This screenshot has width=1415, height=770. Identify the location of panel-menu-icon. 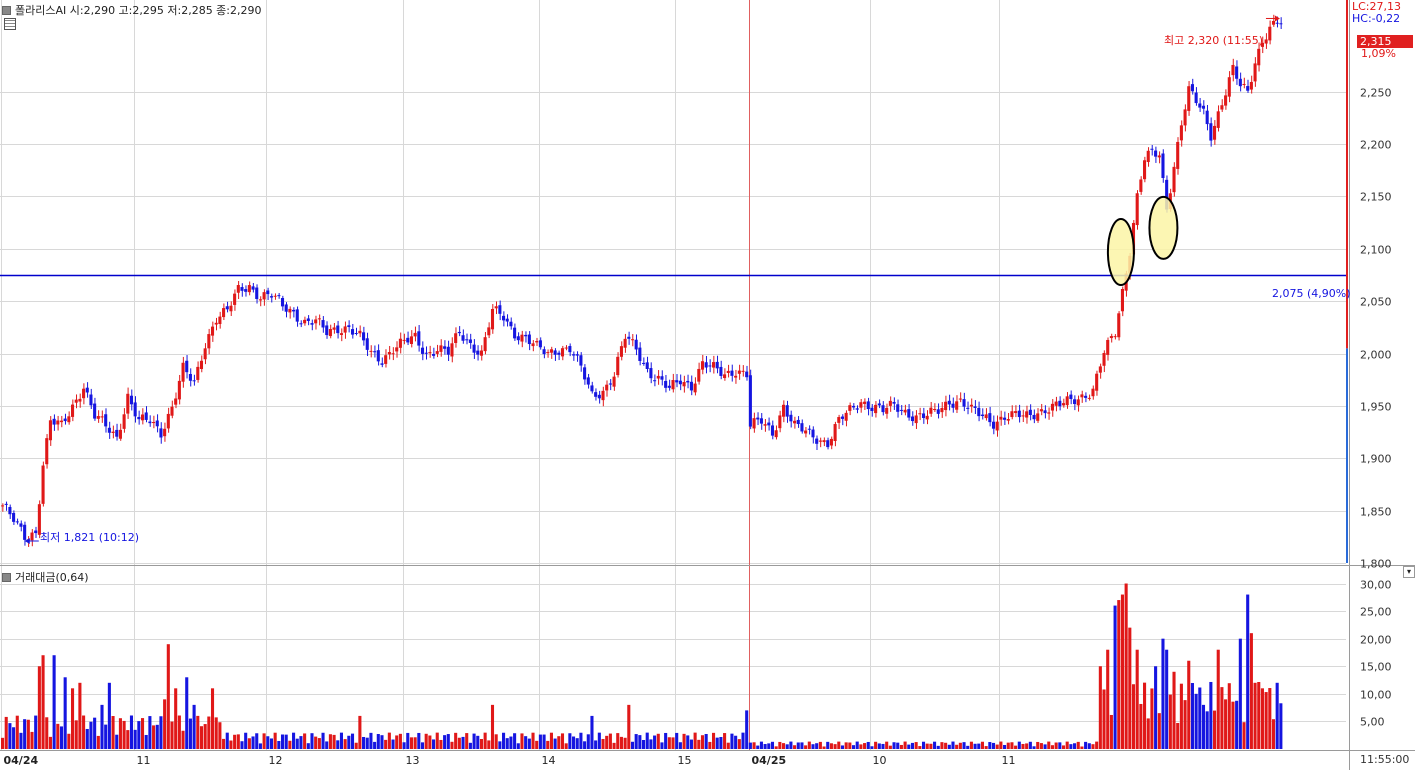
(6, 10).